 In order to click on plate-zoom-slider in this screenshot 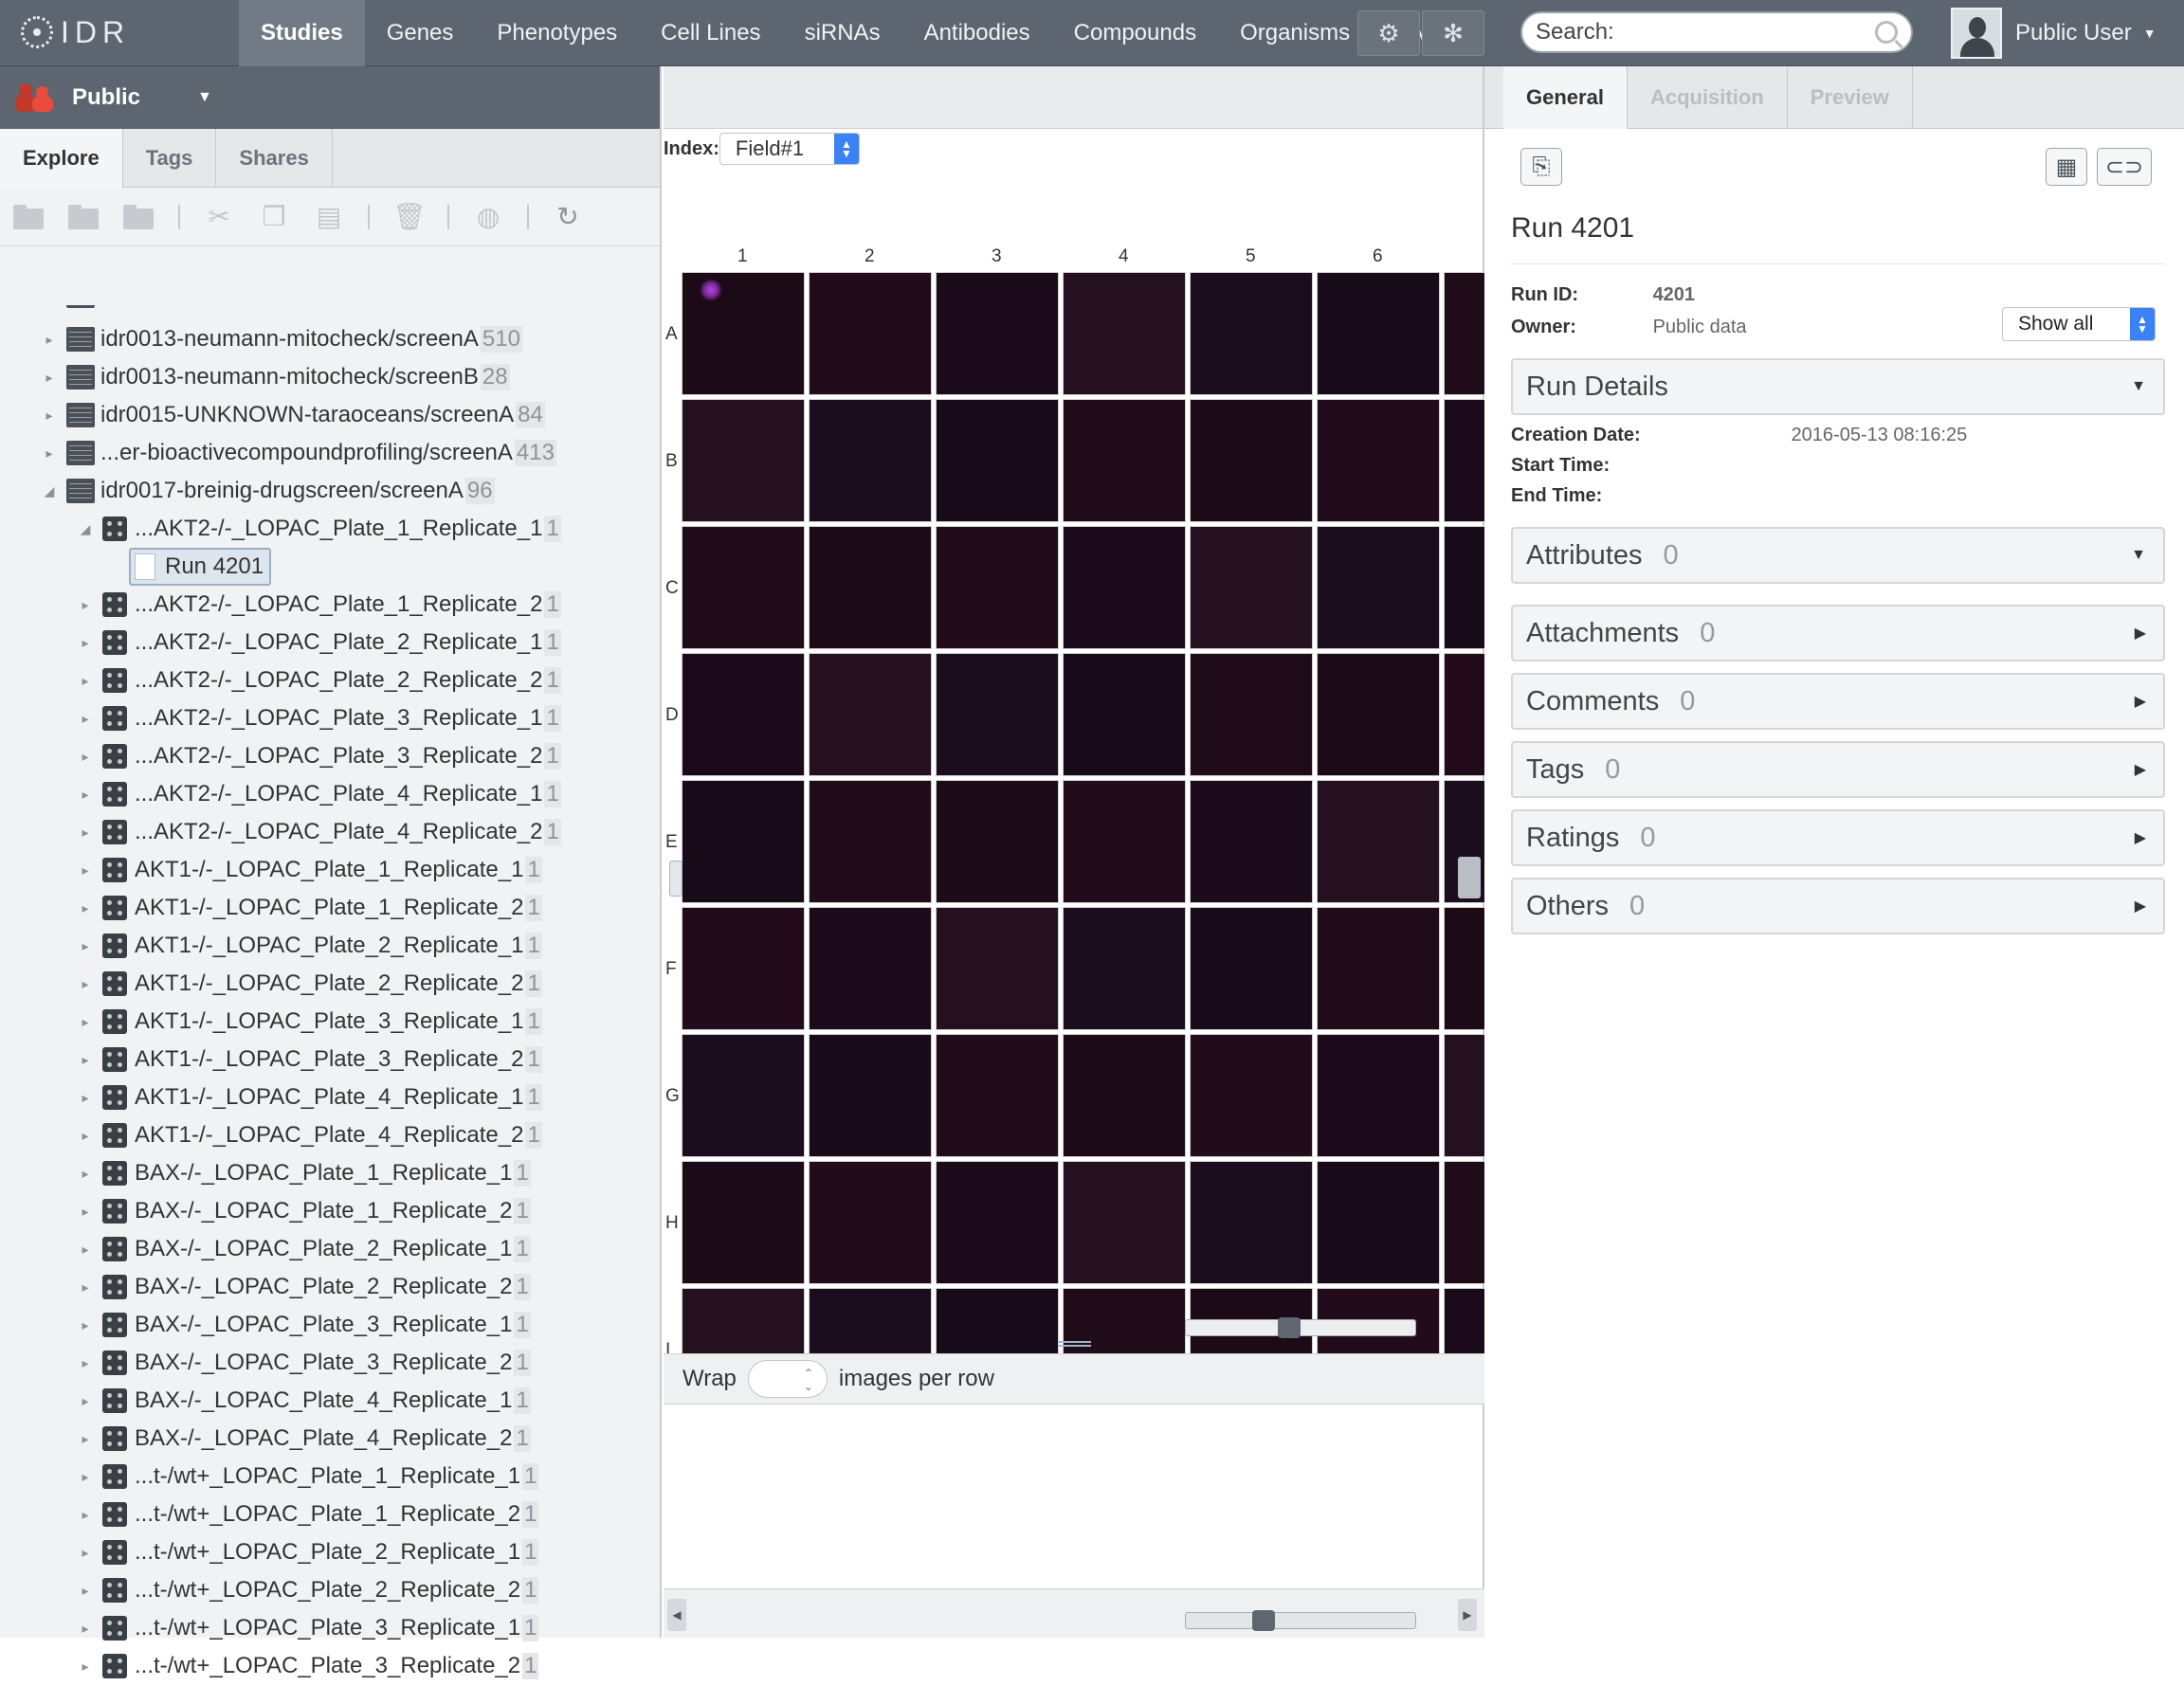, I will do `click(1300, 1327)`.